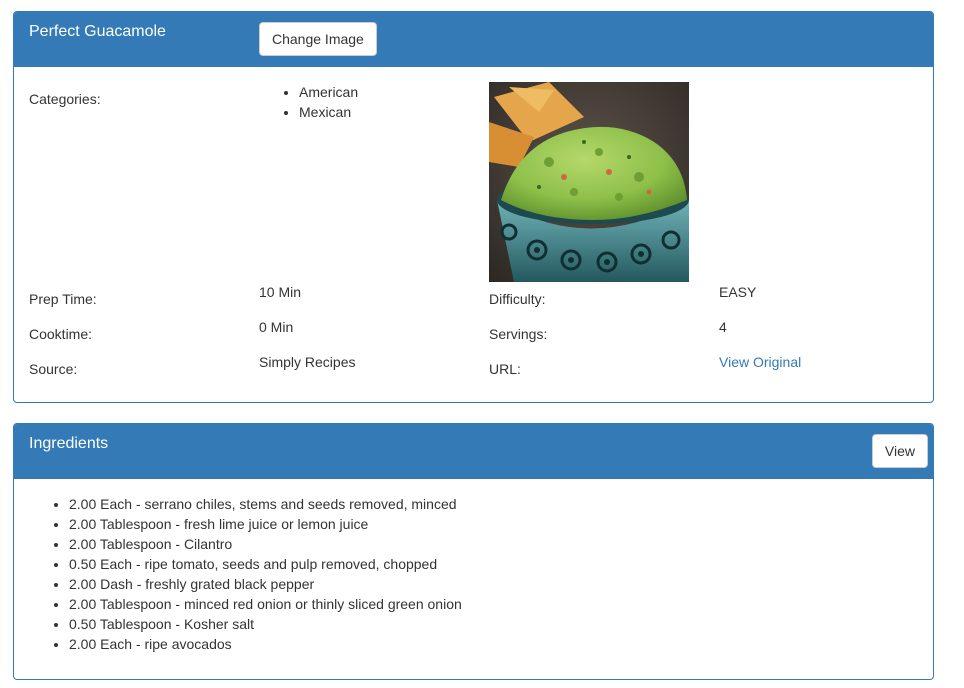  What do you see at coordinates (97, 31) in the screenshot?
I see `recipe-title: Perfect Guacamole` at bounding box center [97, 31].